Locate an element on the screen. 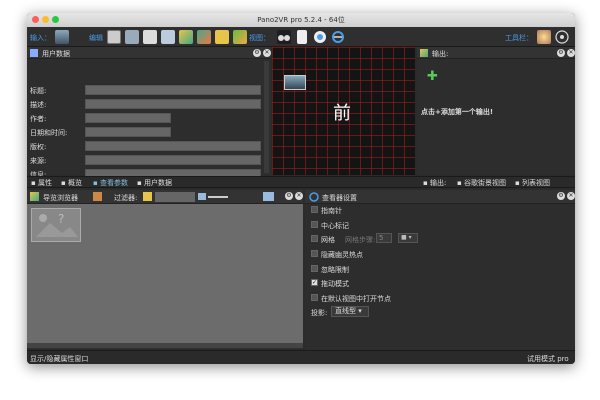 The width and height of the screenshot is (600, 400). ignore-limits-label: 忽略限制 is located at coordinates (335, 270).